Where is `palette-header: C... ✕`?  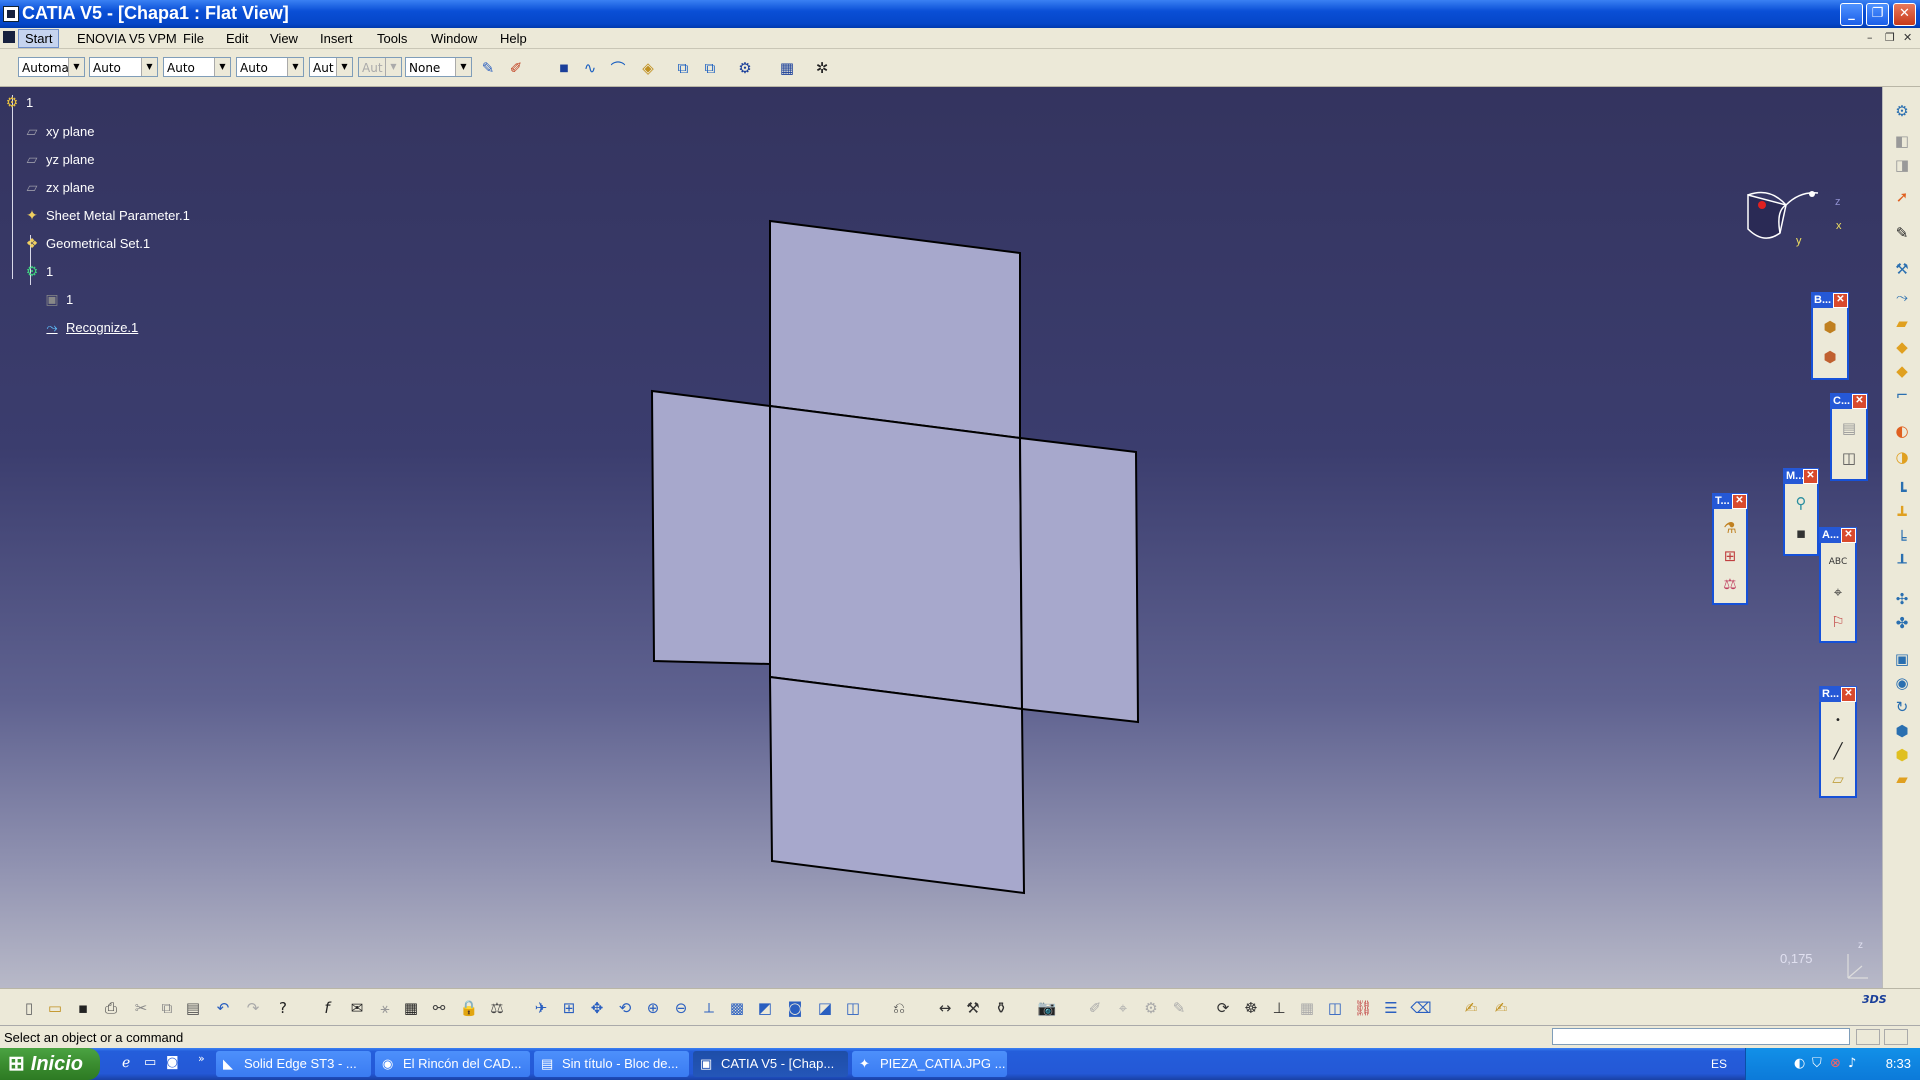 palette-header: C... ✕ is located at coordinates (1849, 401).